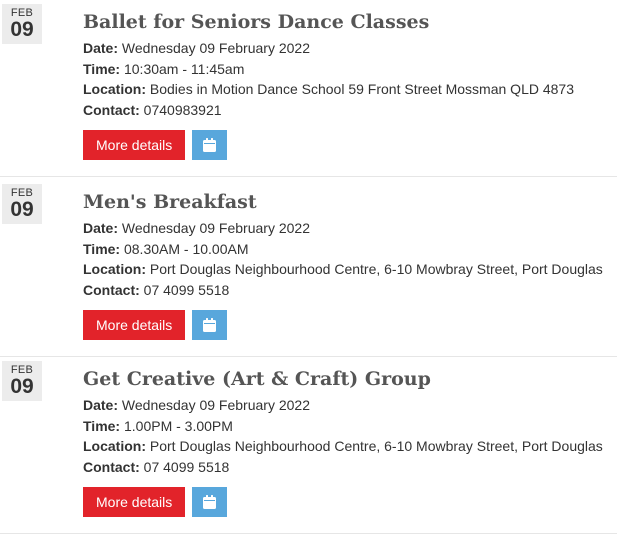  I want to click on event-title: Get Creative (Art & Craft) Group, so click(350, 379).